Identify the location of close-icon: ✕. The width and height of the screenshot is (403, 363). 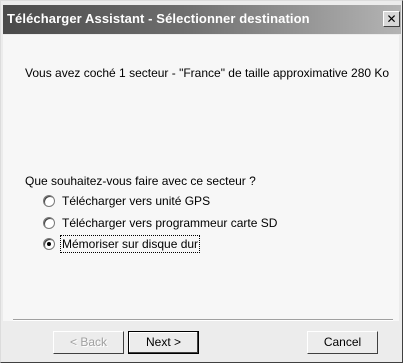
(391, 19).